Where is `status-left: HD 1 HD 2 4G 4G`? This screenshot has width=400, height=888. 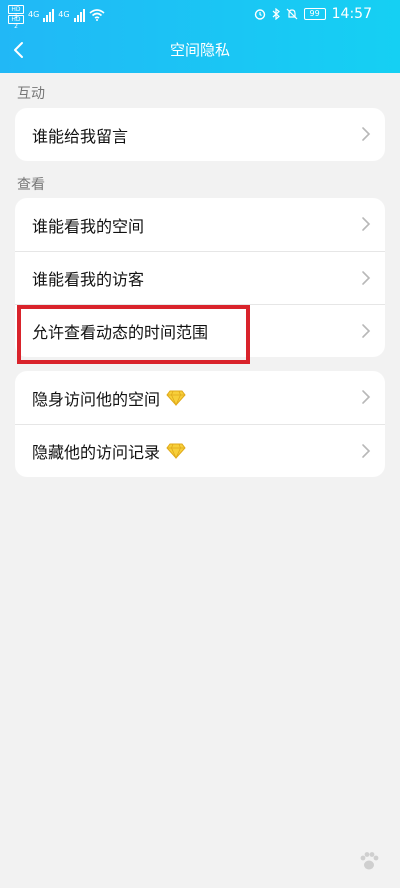 status-left: HD 1 HD 2 4G 4G is located at coordinates (56, 17).